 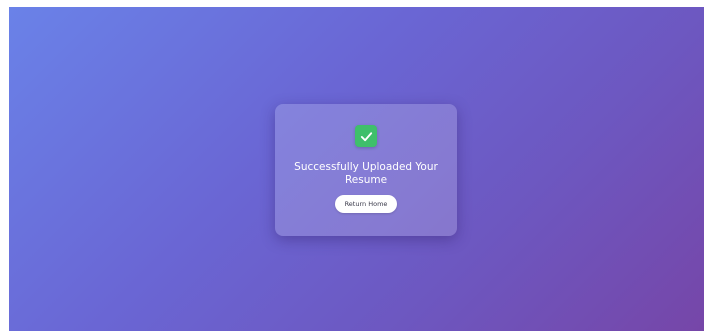 I want to click on success-message: Successfully Uploaded Your Resume, so click(x=366, y=173).